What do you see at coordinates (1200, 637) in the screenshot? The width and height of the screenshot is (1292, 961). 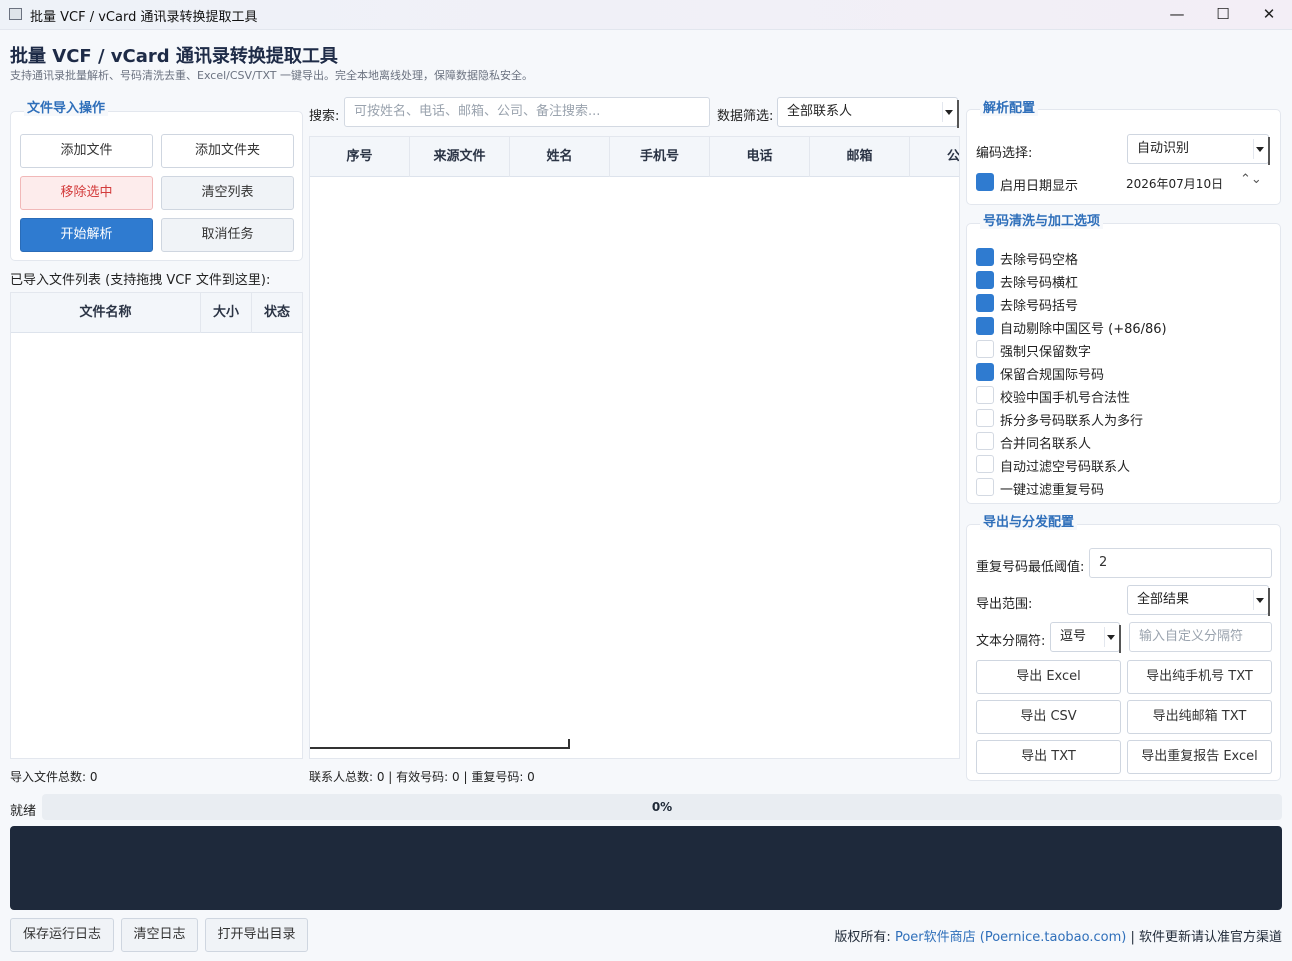 I see `custom-separator-input: 输入自定义分隔符` at bounding box center [1200, 637].